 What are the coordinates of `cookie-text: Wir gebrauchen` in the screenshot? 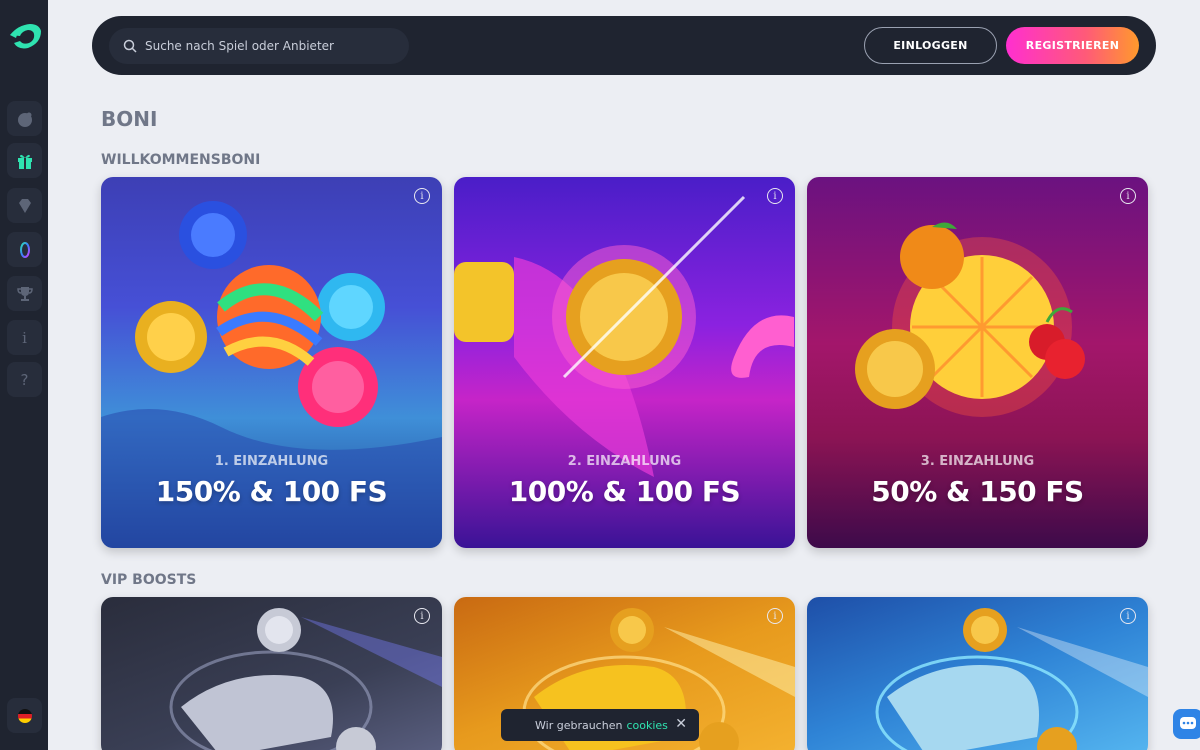 It's located at (579, 725).